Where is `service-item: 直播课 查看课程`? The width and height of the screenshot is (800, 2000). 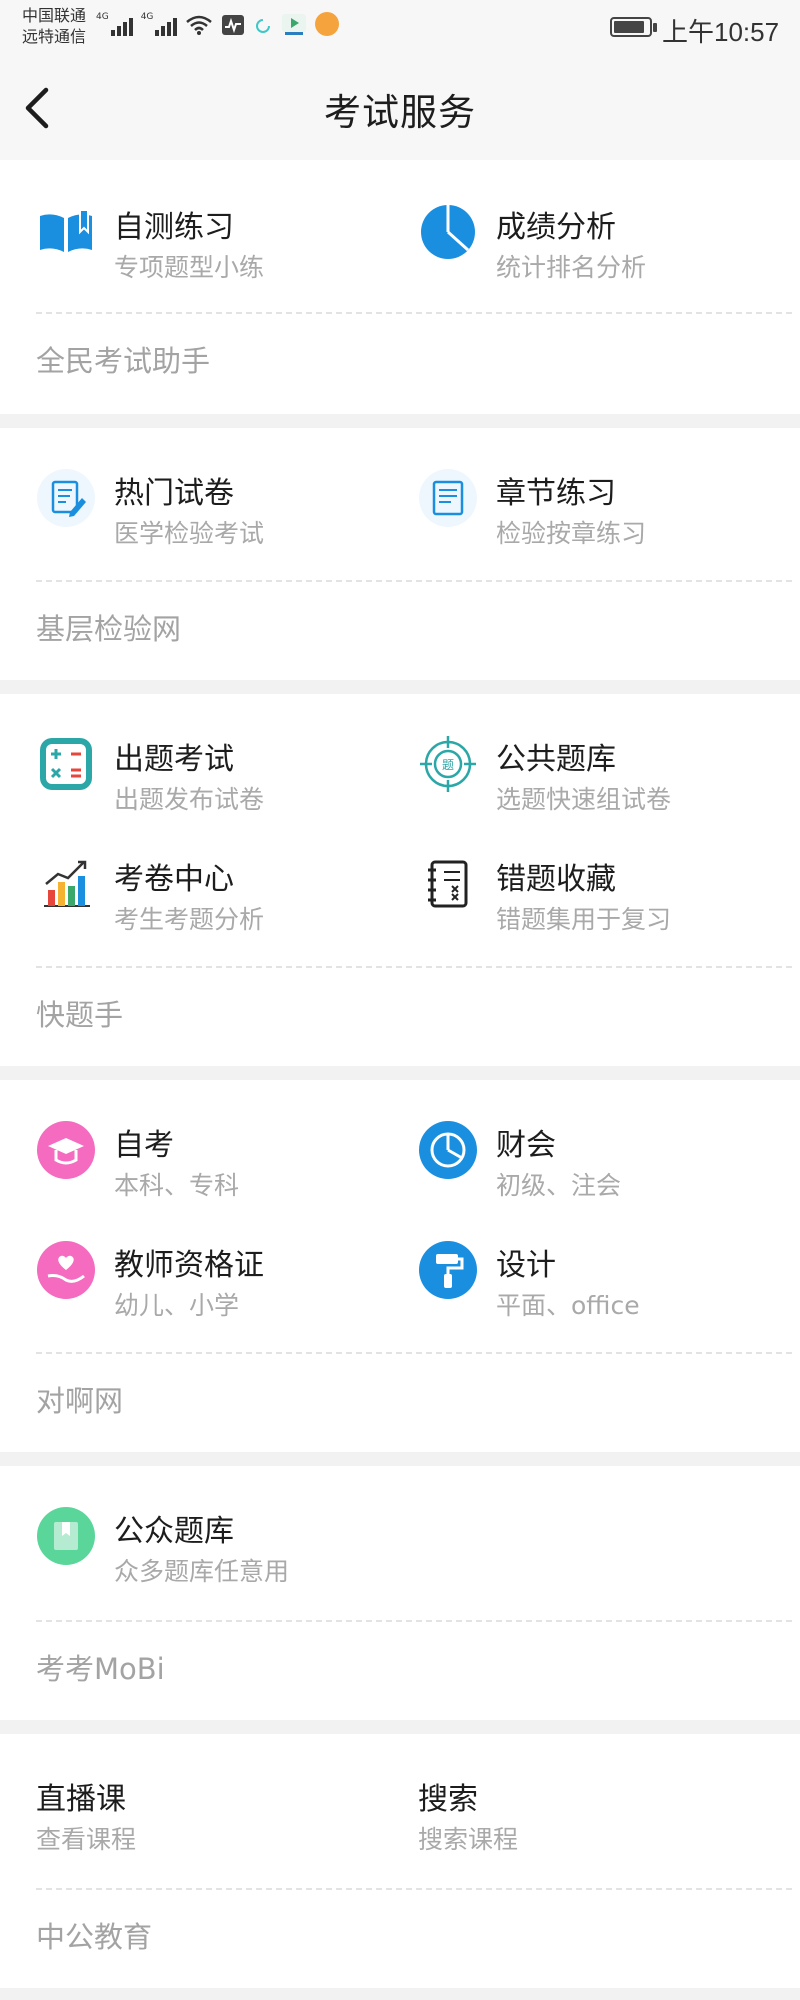
service-item: 直播课 查看课程 is located at coordinates (226, 1808).